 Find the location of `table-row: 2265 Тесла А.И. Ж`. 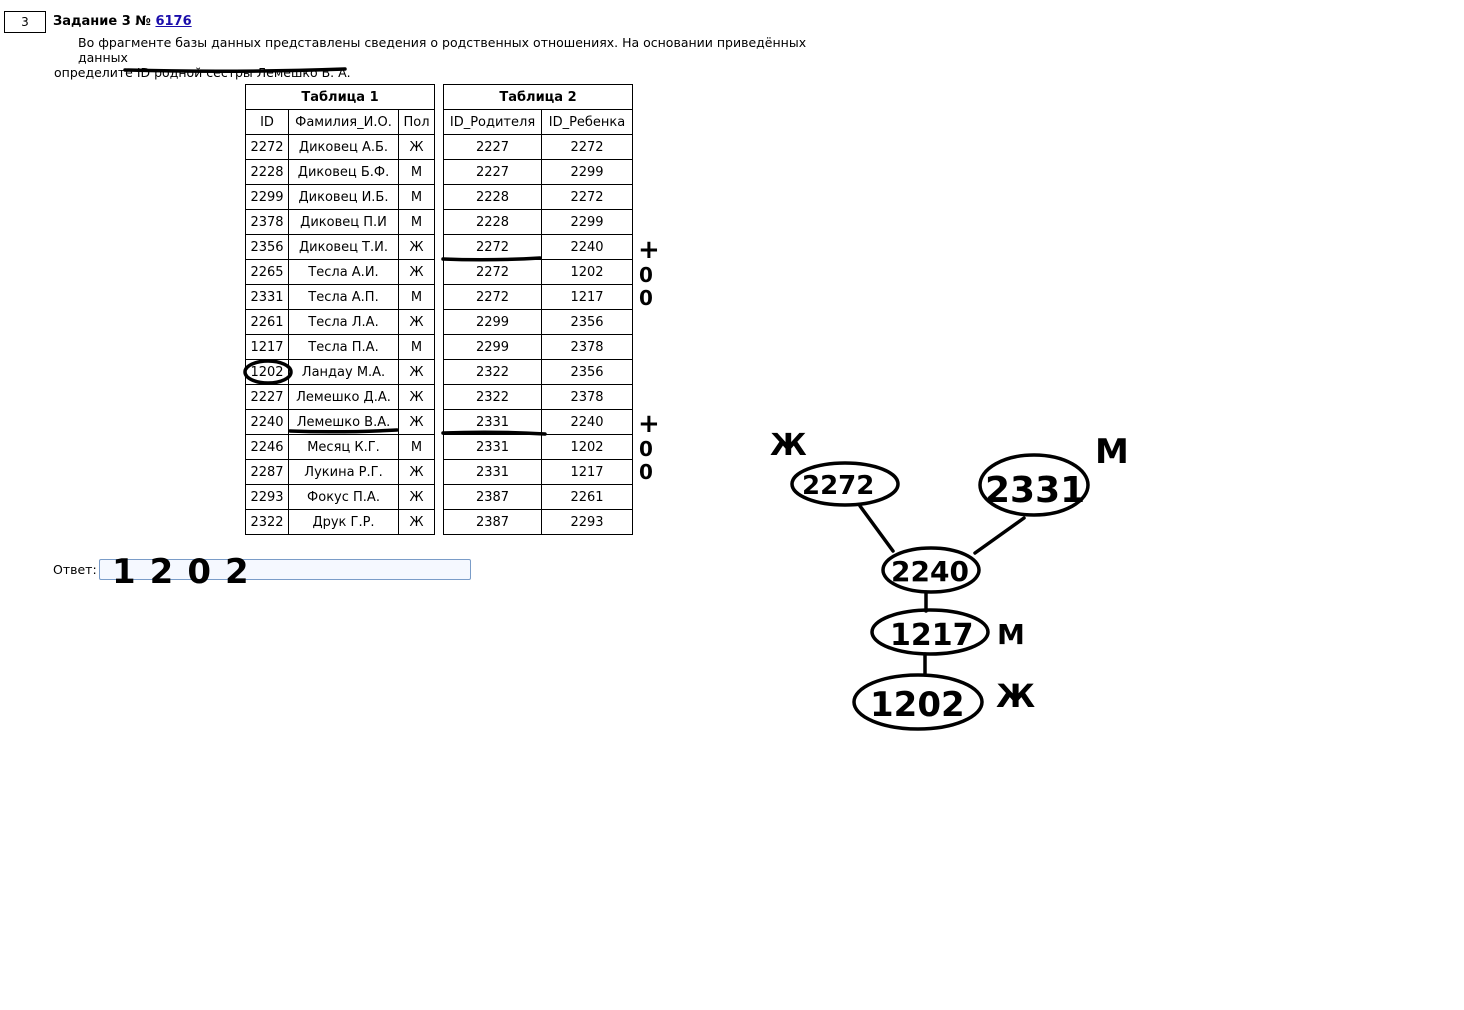

table-row: 2265 Тесла А.И. Ж is located at coordinates (340, 272).